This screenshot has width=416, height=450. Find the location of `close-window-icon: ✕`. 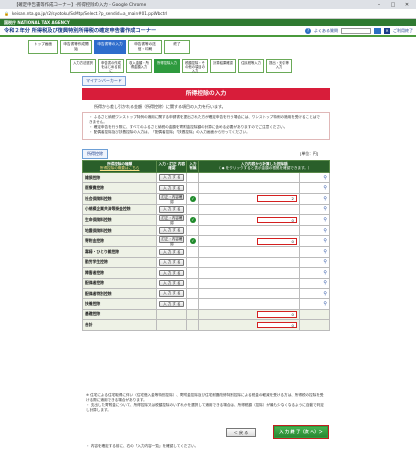

close-window-icon: ✕ is located at coordinates (407, 4).